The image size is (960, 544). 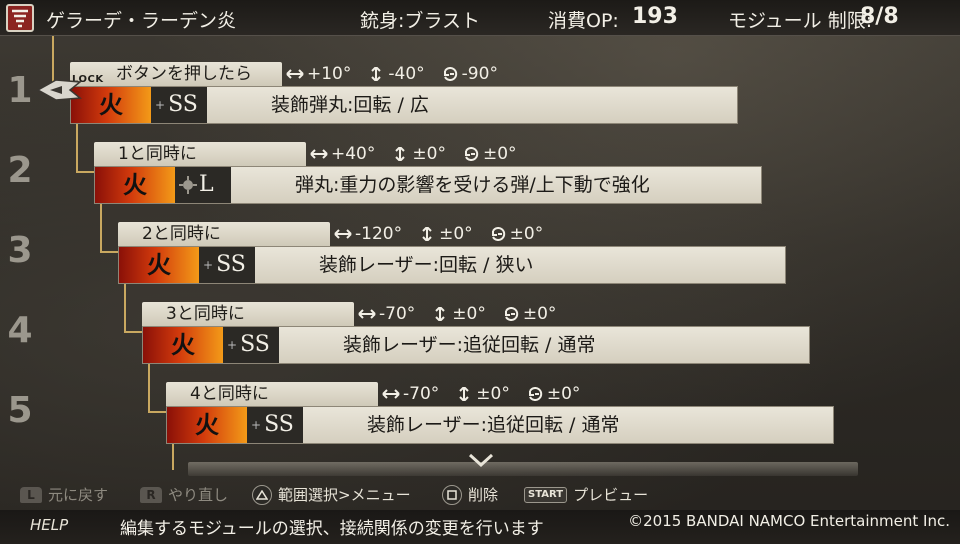 What do you see at coordinates (318, 74) in the screenshot?
I see `horizontal-angle: +10°` at bounding box center [318, 74].